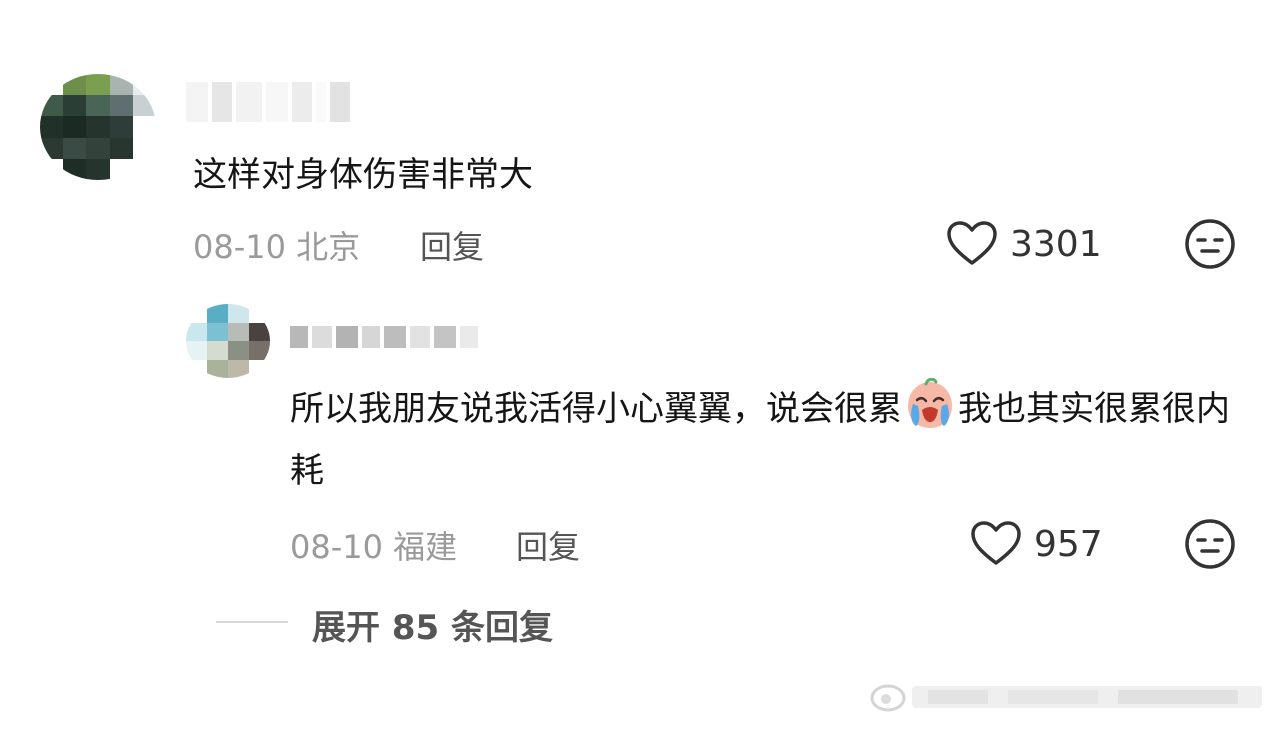 This screenshot has width=1284, height=731. What do you see at coordinates (930, 403) in the screenshot?
I see `crying-face-icon` at bounding box center [930, 403].